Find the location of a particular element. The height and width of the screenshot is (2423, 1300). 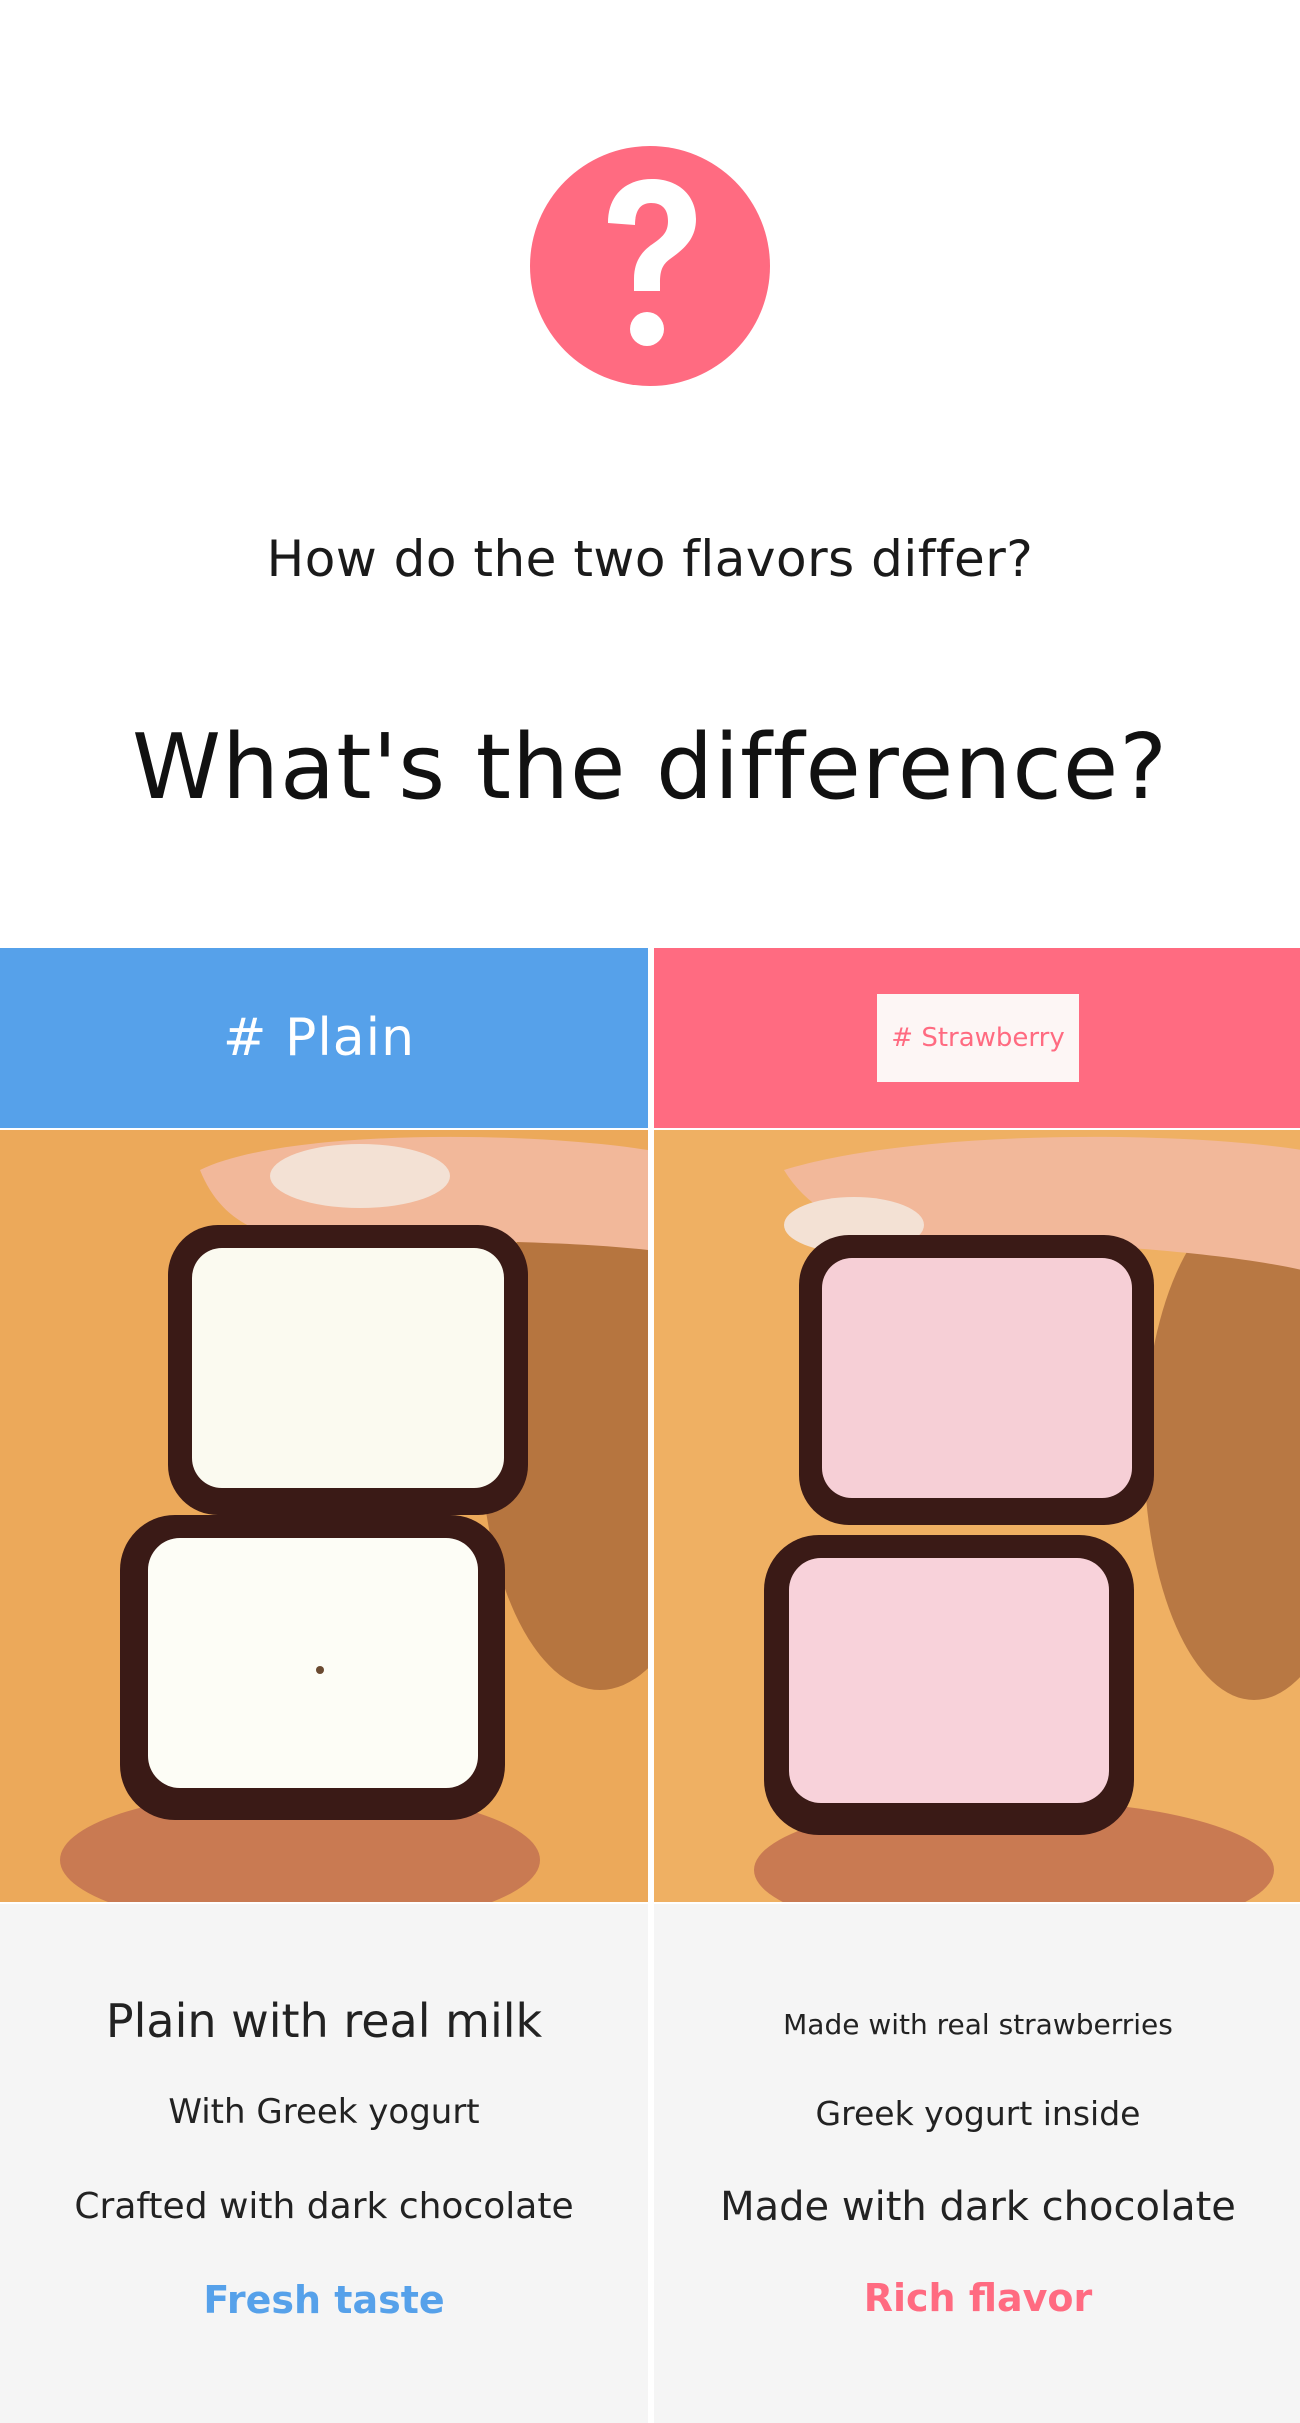

strawberry-line-1: Made with real strawberries is located at coordinates (978, 2024).